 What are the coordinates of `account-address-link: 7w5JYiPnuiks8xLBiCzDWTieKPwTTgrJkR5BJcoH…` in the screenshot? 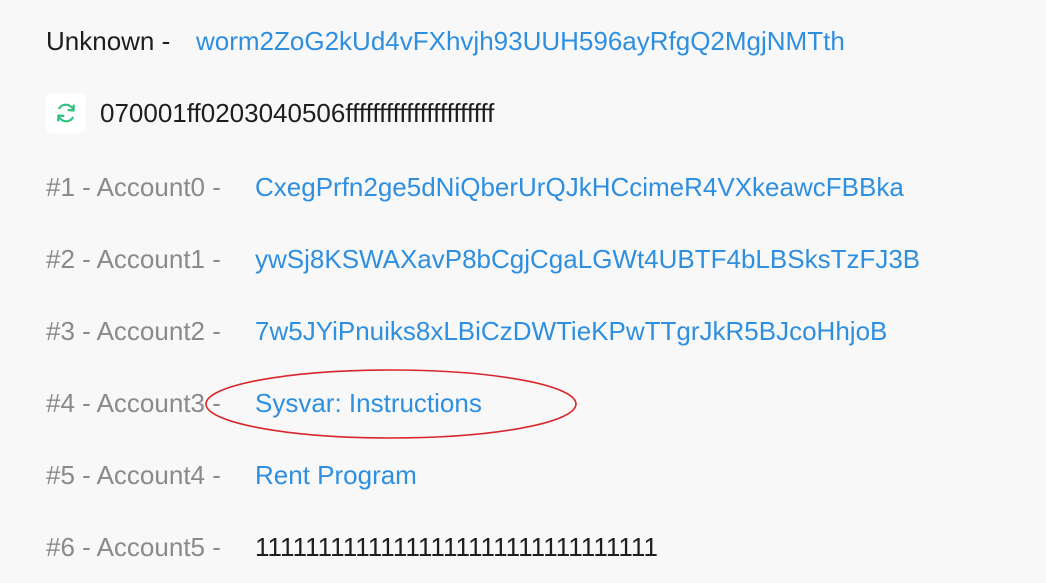 It's located at (571, 331).